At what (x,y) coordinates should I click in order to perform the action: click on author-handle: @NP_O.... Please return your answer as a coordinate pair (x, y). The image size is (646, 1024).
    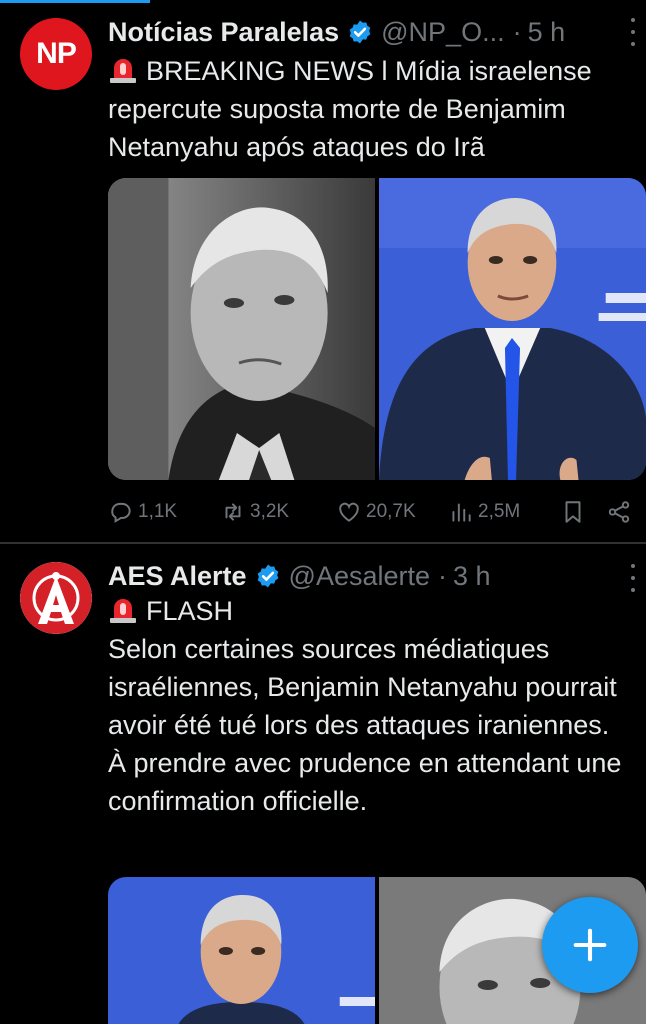
    Looking at the image, I should click on (442, 32).